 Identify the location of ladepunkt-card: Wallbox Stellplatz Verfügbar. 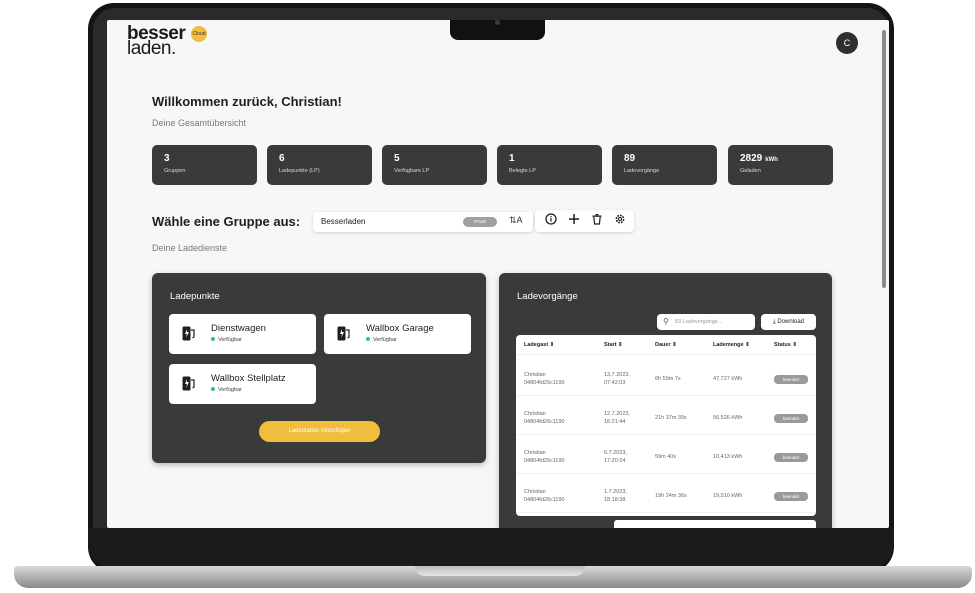
(242, 384).